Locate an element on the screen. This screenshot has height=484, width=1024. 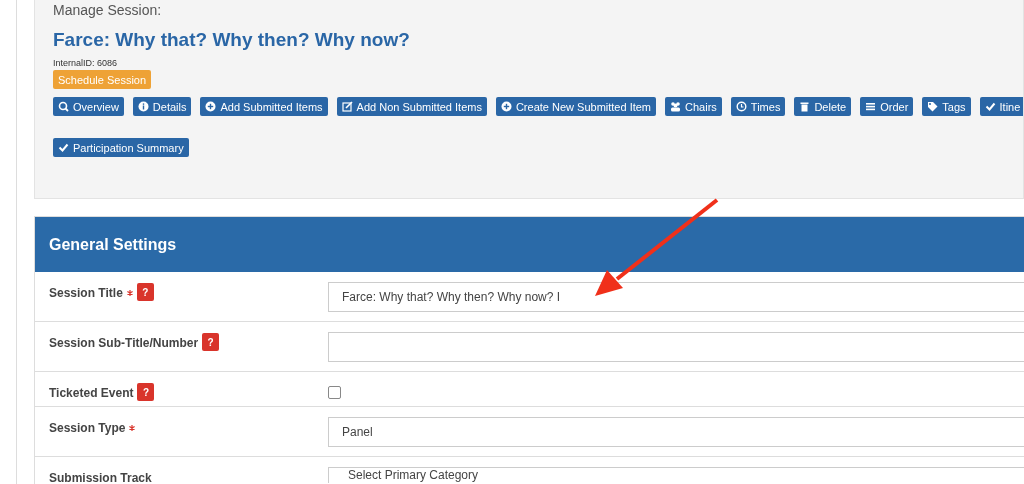
toolbar-button: Chairs is located at coordinates (693, 106).